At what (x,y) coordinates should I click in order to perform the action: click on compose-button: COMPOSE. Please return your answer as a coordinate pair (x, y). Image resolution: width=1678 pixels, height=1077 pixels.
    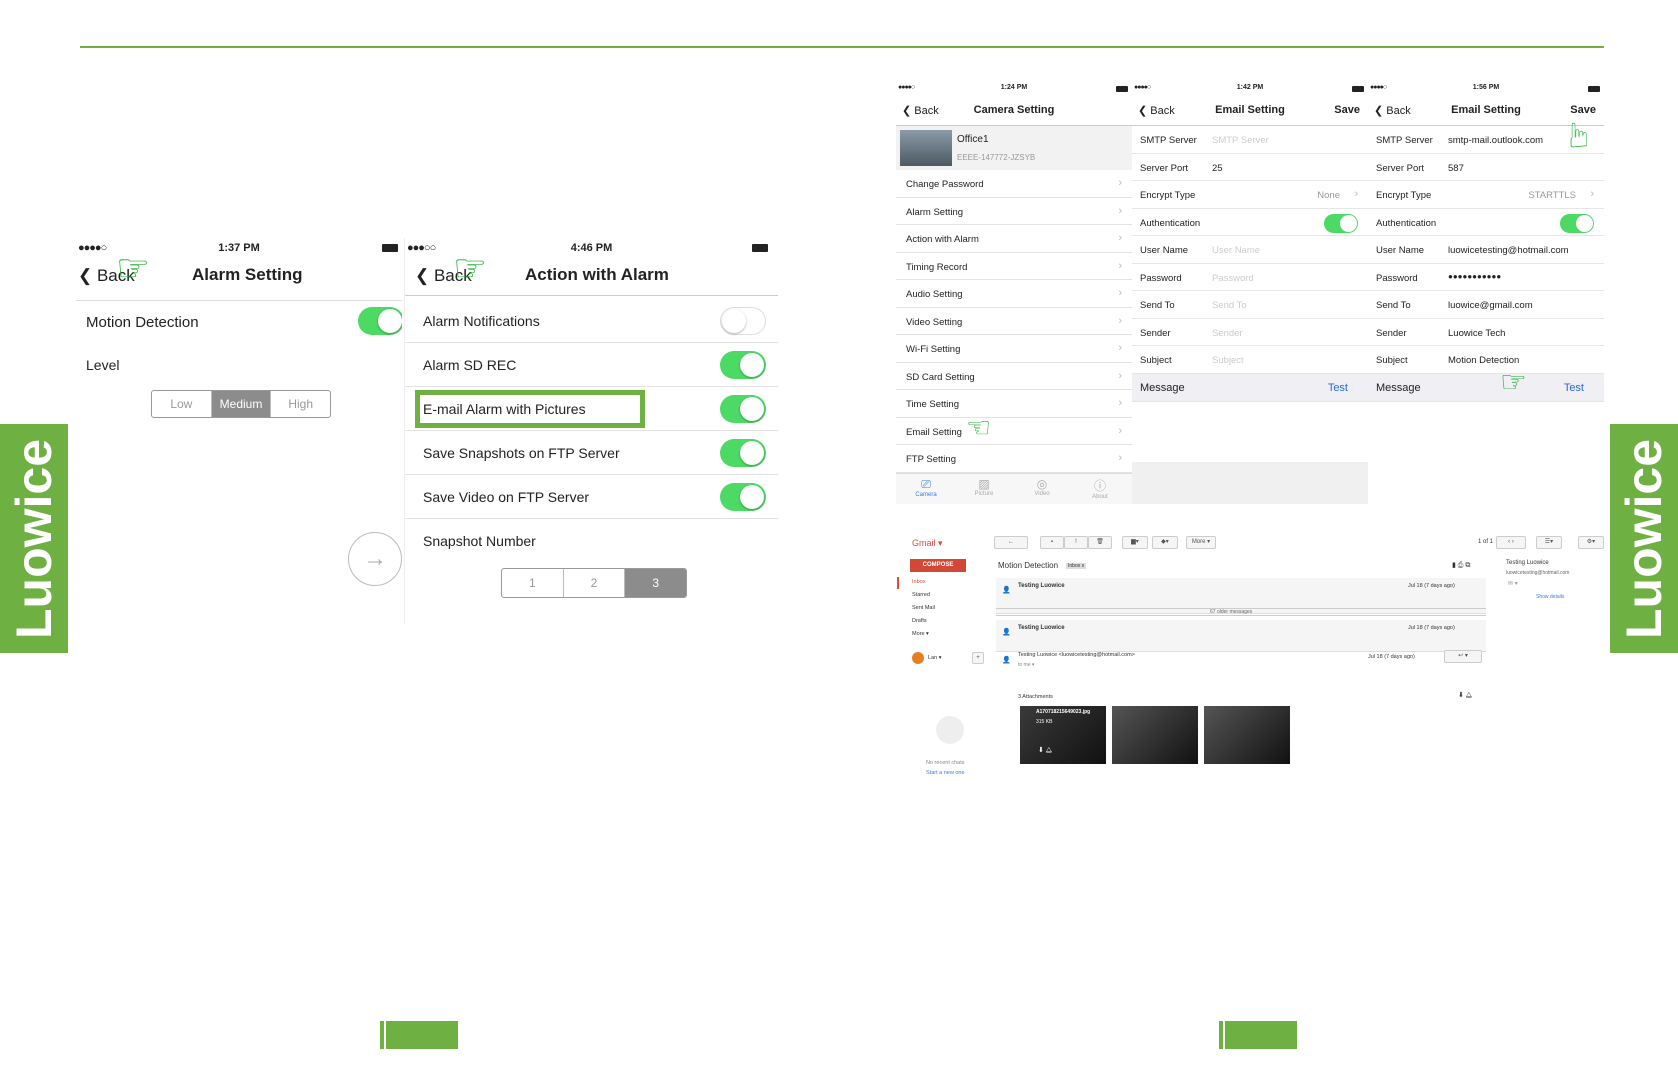
    Looking at the image, I should click on (938, 565).